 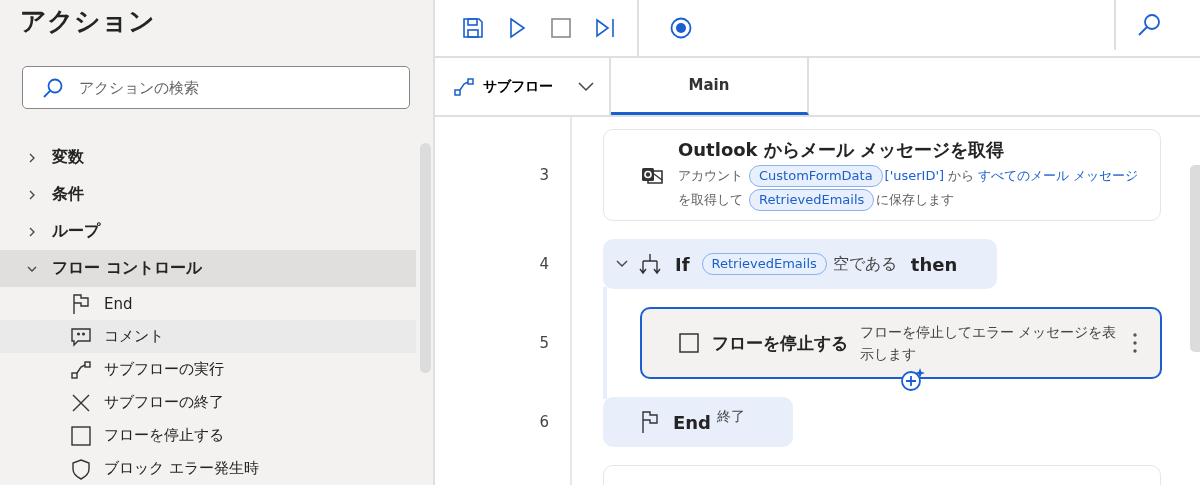 What do you see at coordinates (544, 343) in the screenshot?
I see `line-number: 5` at bounding box center [544, 343].